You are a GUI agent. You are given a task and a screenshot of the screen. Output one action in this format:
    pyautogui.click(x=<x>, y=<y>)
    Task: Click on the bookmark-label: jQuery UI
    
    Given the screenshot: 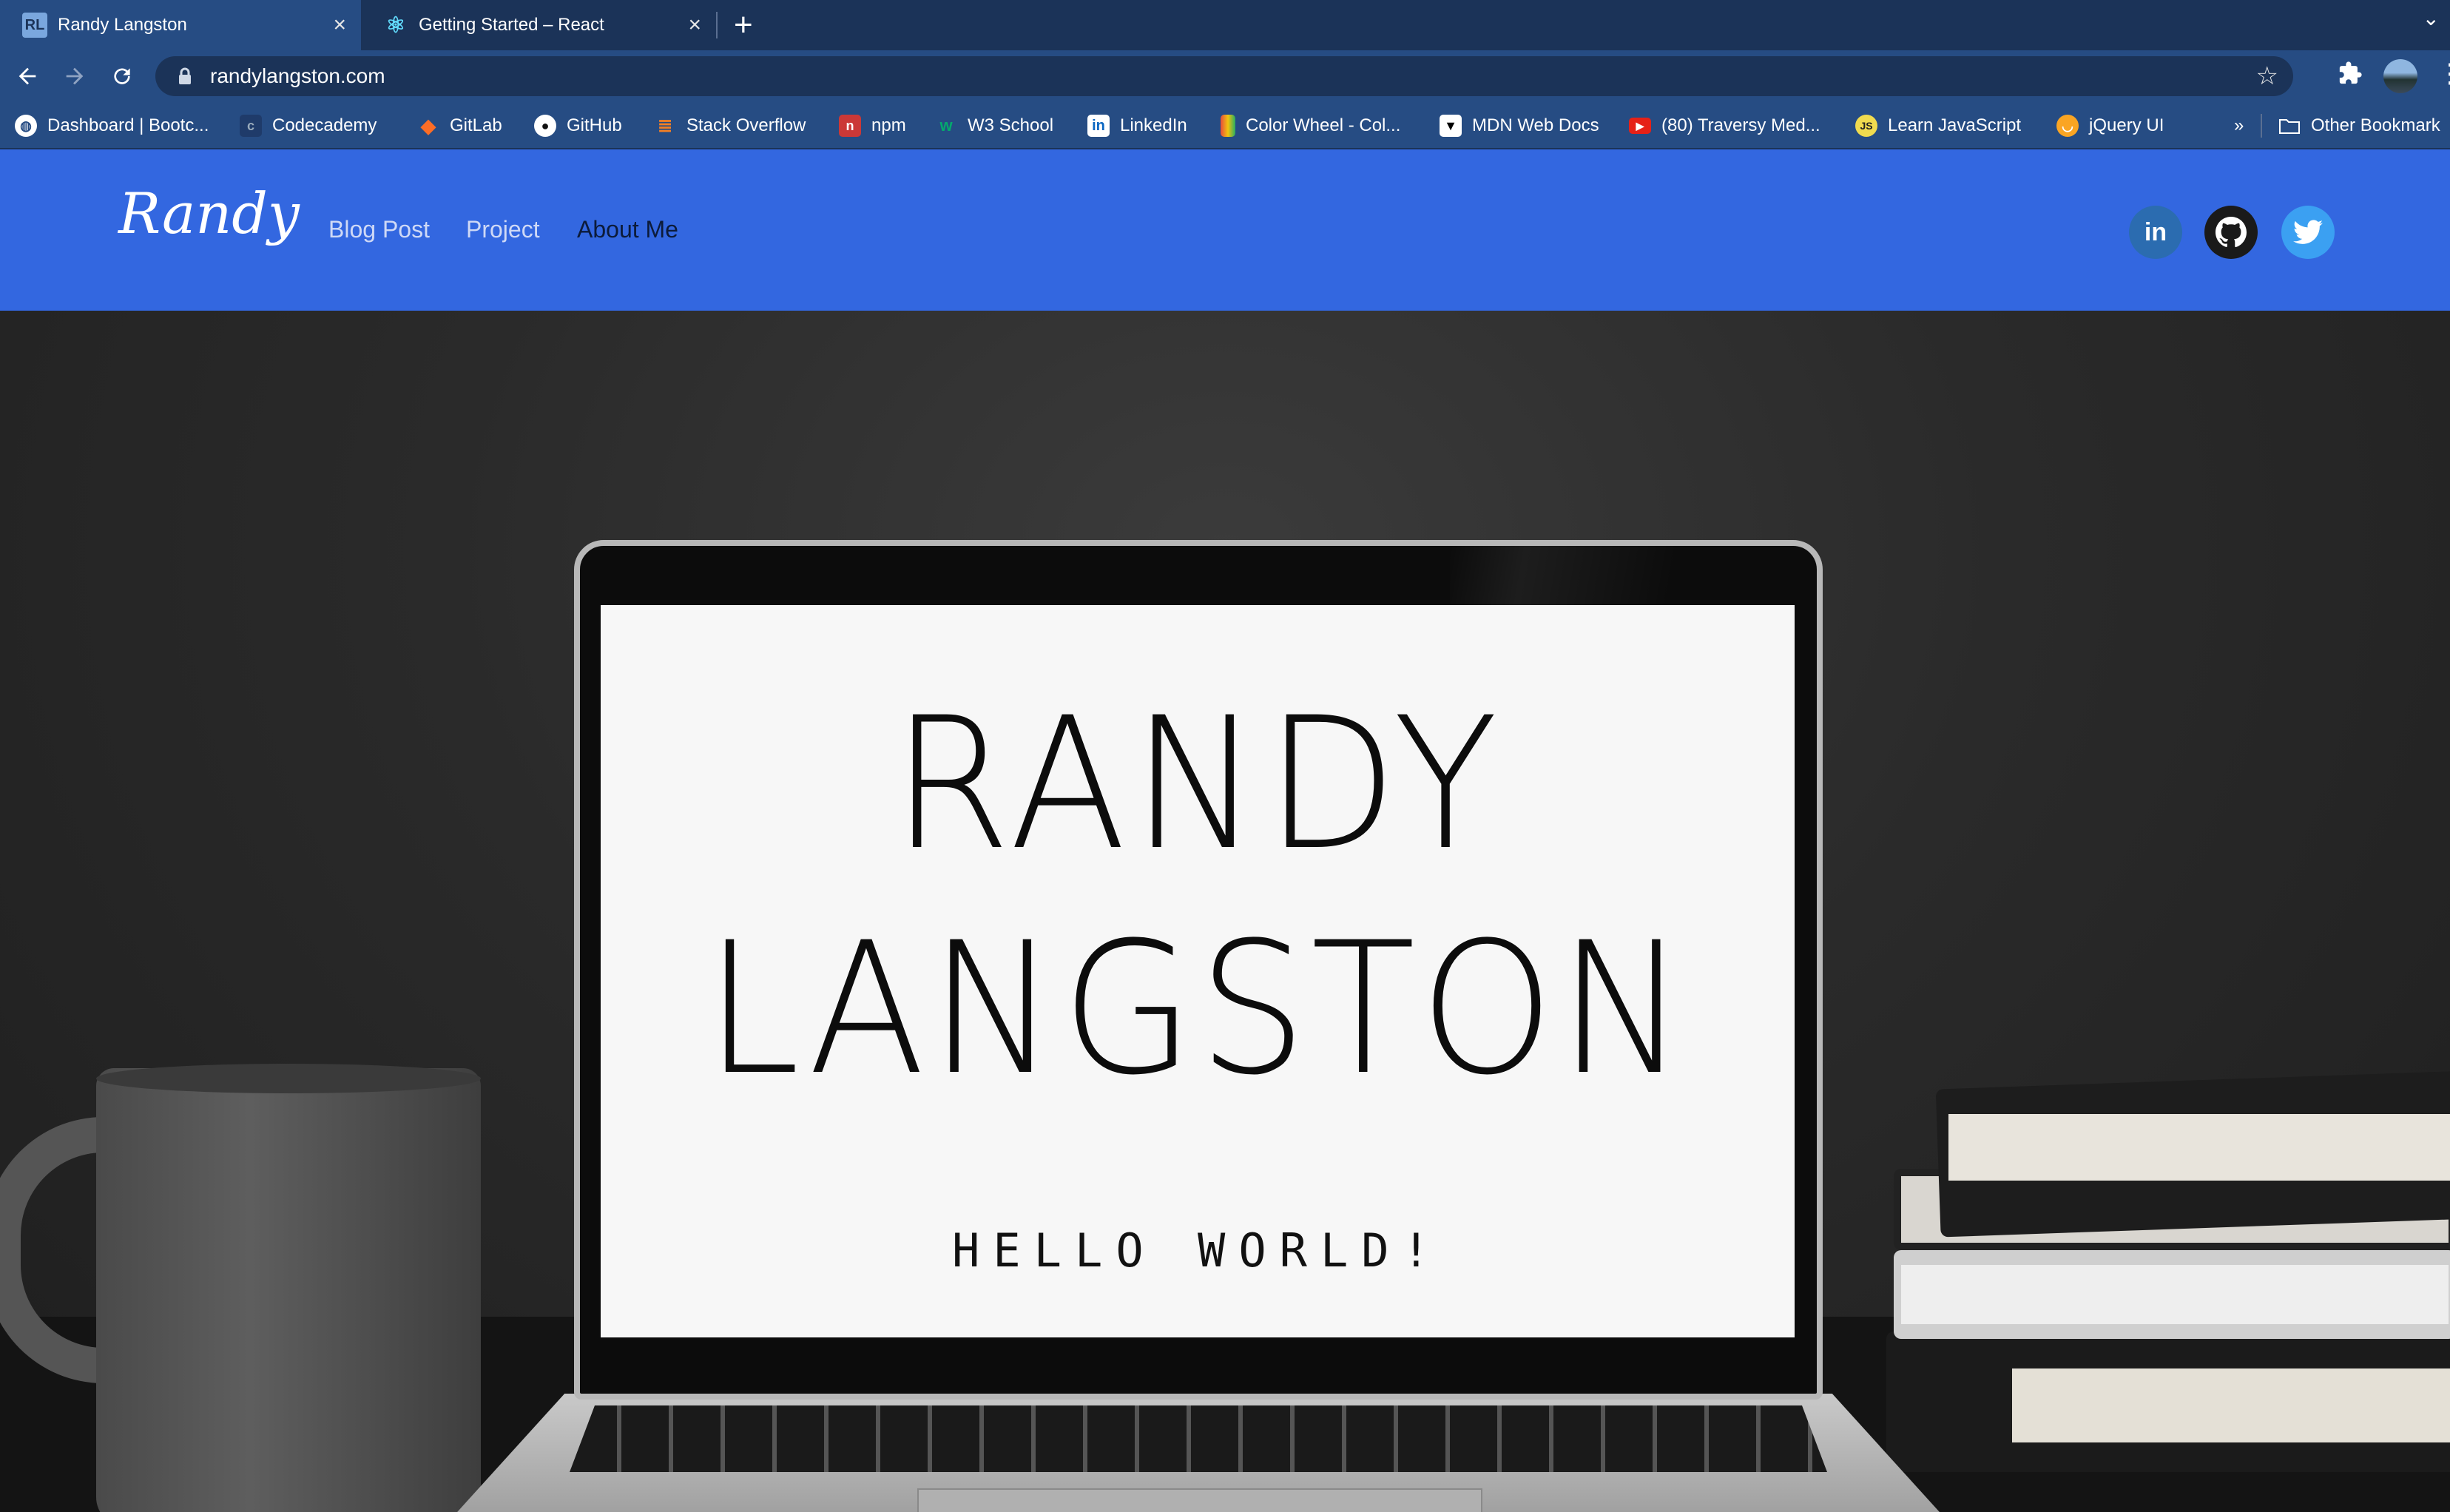 What is the action you would take?
    pyautogui.click(x=2126, y=125)
    